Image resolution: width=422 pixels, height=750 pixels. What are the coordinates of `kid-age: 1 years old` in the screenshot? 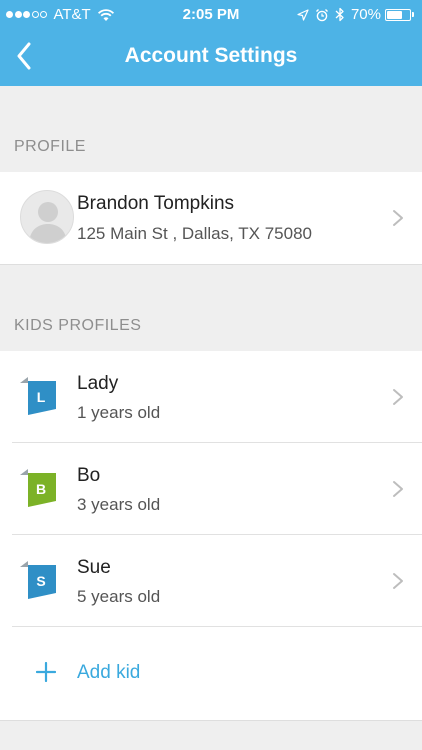 It's located at (119, 412).